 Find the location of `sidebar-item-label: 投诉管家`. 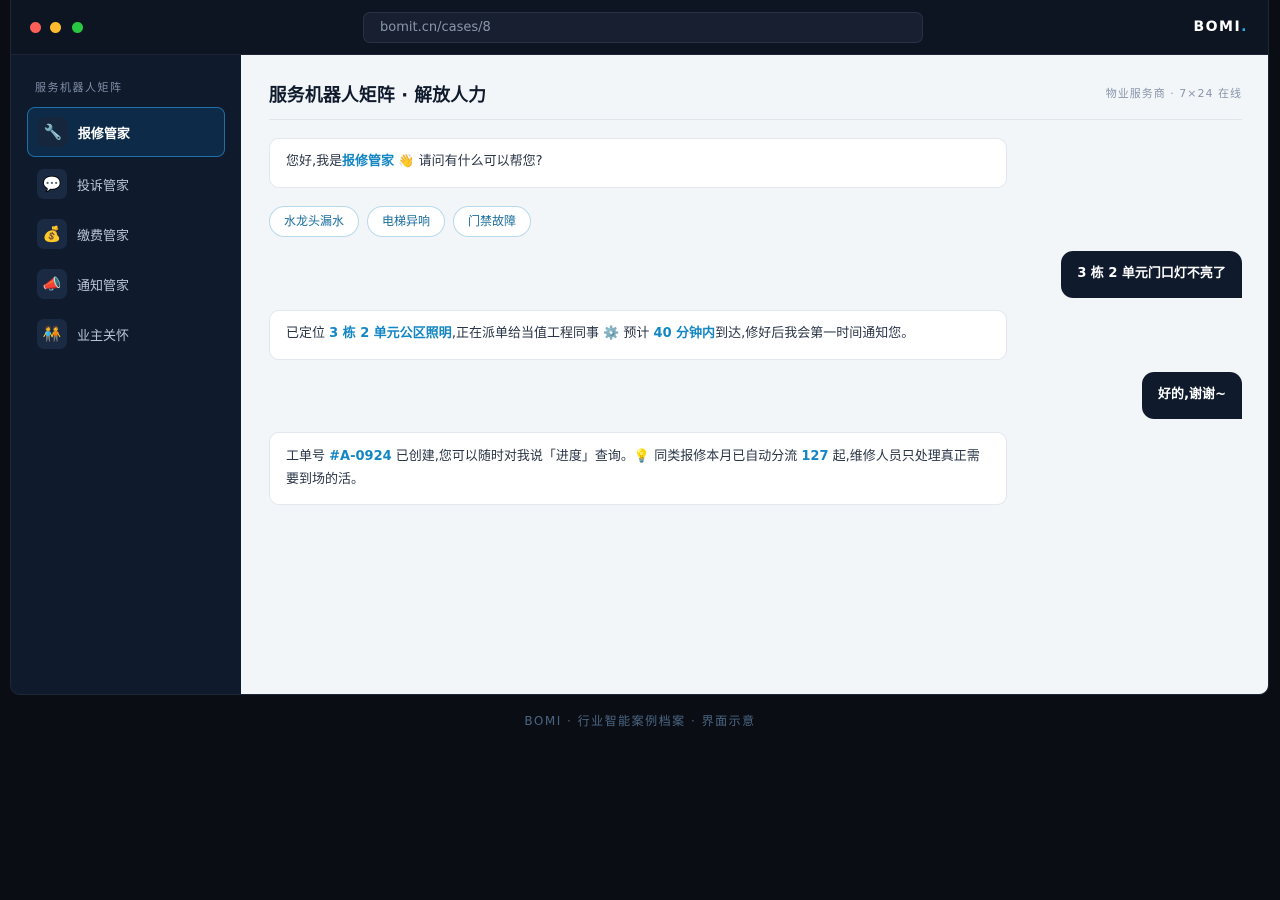

sidebar-item-label: 投诉管家 is located at coordinates (103, 186).